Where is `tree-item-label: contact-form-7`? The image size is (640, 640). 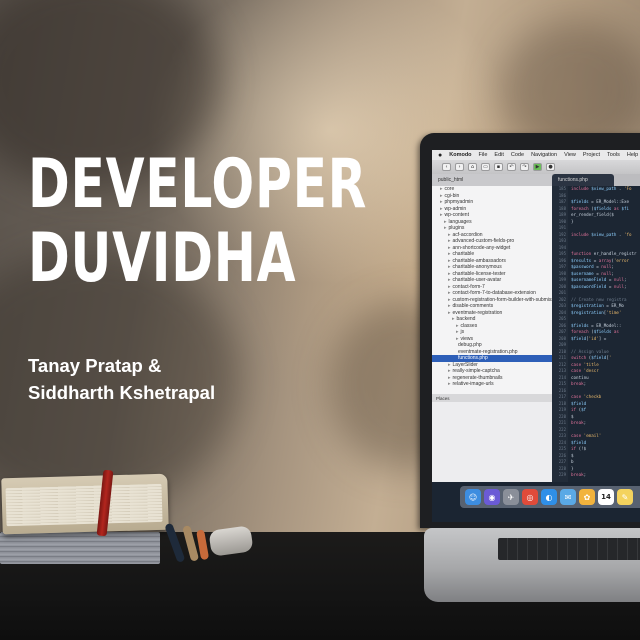
tree-item-label: contact-form-7 is located at coordinates (468, 286).